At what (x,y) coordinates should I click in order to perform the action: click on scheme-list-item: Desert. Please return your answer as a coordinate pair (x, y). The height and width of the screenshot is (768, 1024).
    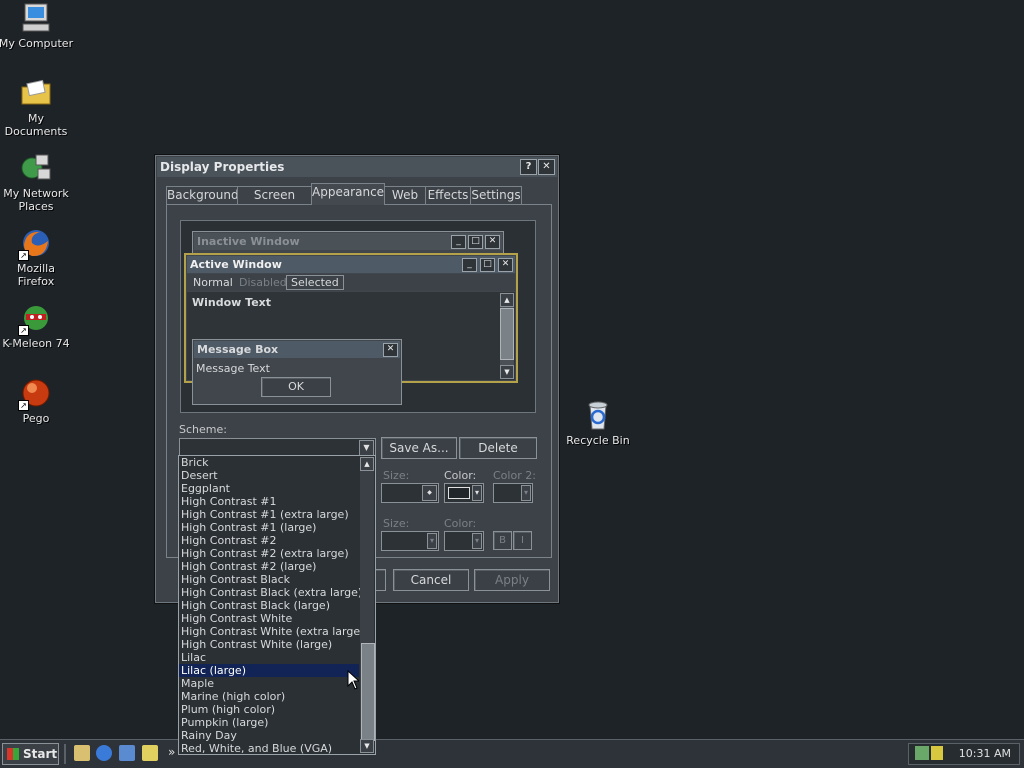
    Looking at the image, I should click on (269, 475).